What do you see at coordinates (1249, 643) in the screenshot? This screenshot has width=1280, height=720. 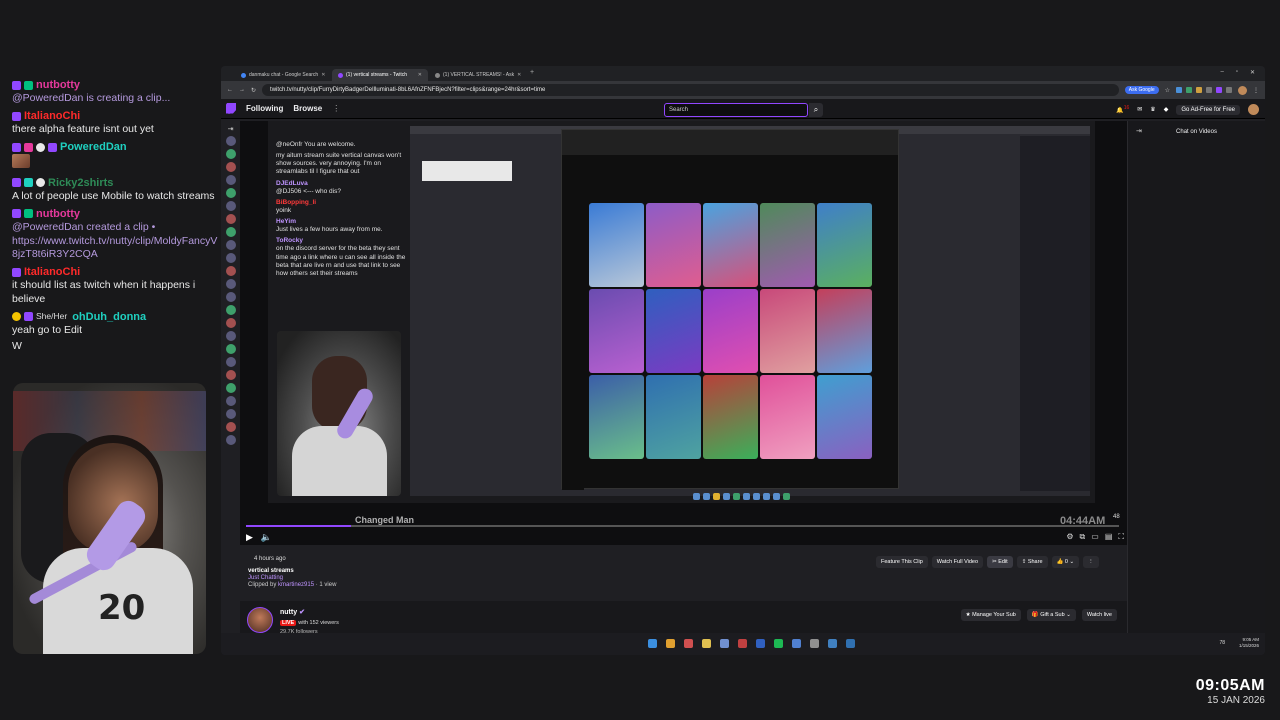 I see `tray-clock: 9:05 AM 1/15/2026` at bounding box center [1249, 643].